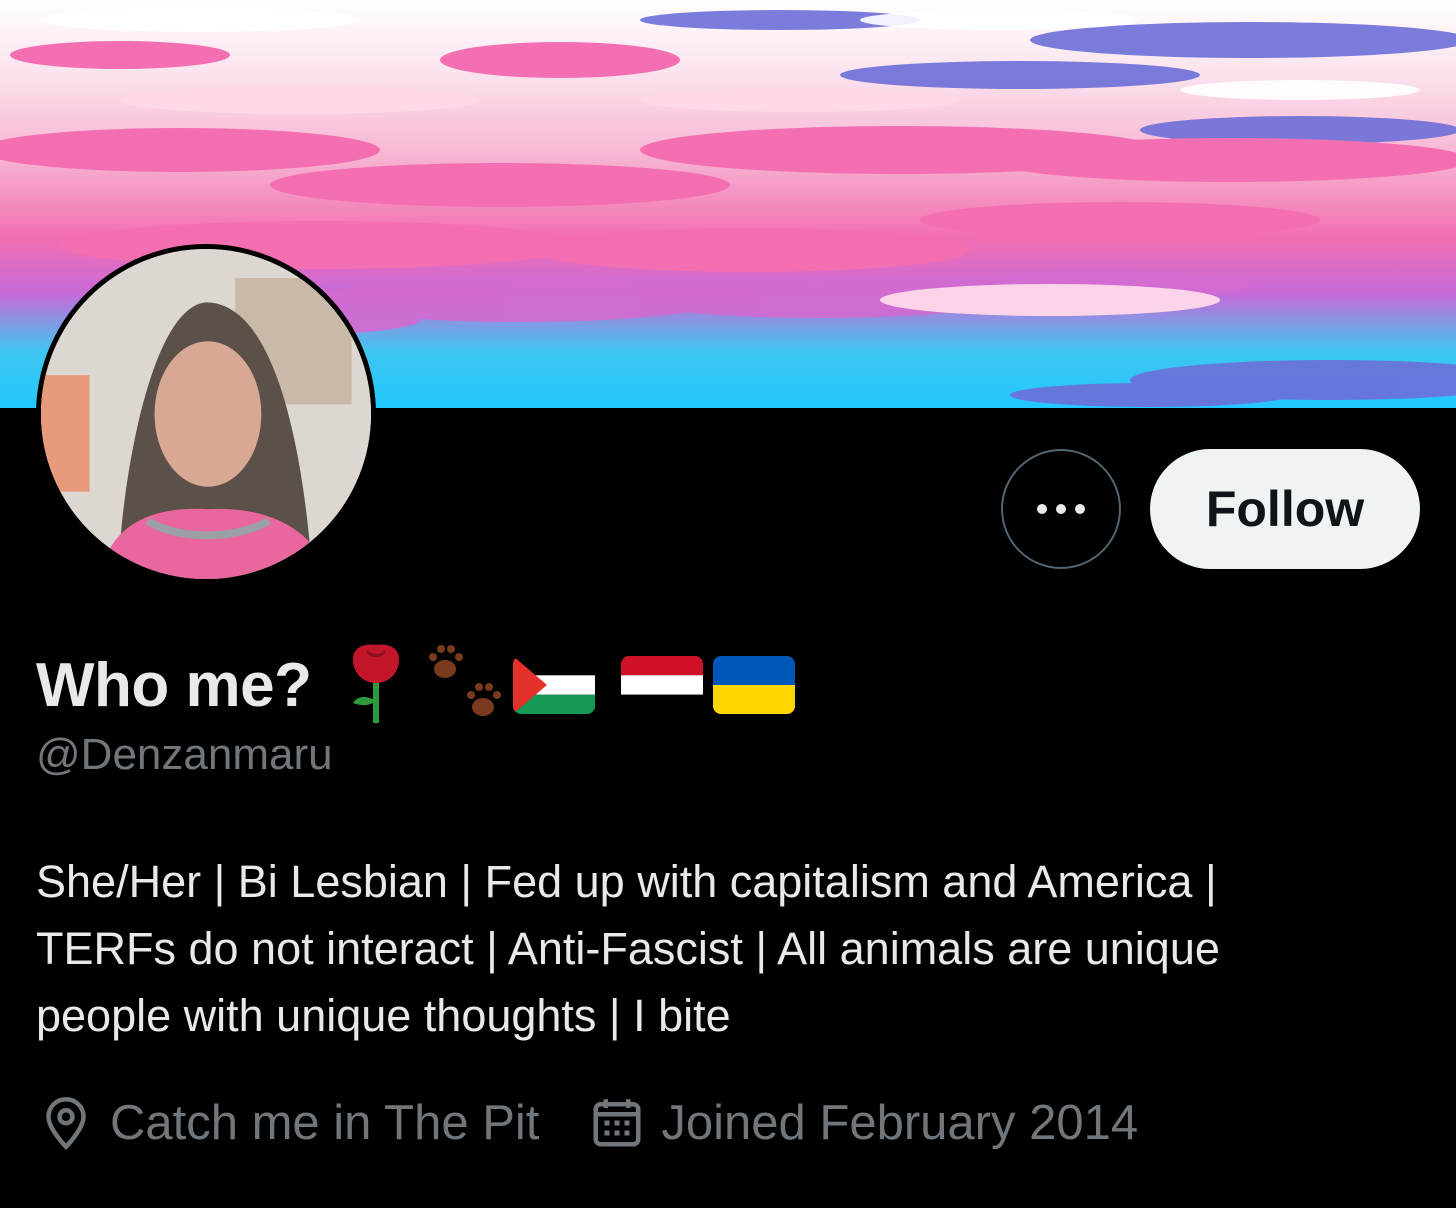 This screenshot has width=1456, height=1208. I want to click on paw-prints-emoji, so click(467, 685).